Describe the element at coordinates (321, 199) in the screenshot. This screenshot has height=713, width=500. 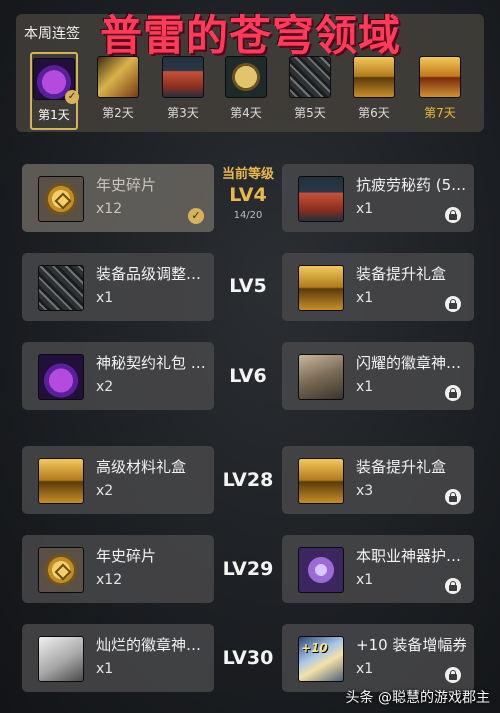
I see `fatigue-potion-icon` at that location.